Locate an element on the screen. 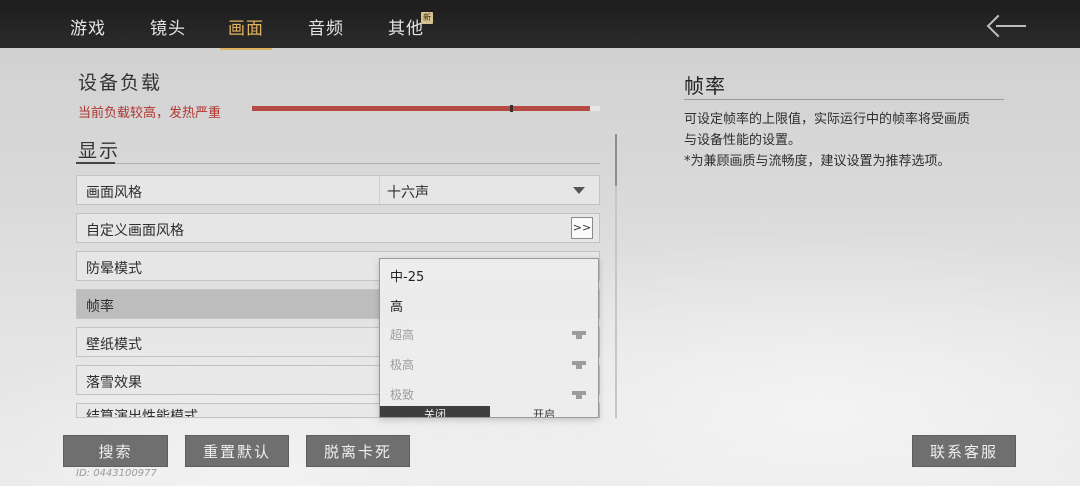 This screenshot has width=1080, height=486. tab-audio: 音频 is located at coordinates (326, 27).